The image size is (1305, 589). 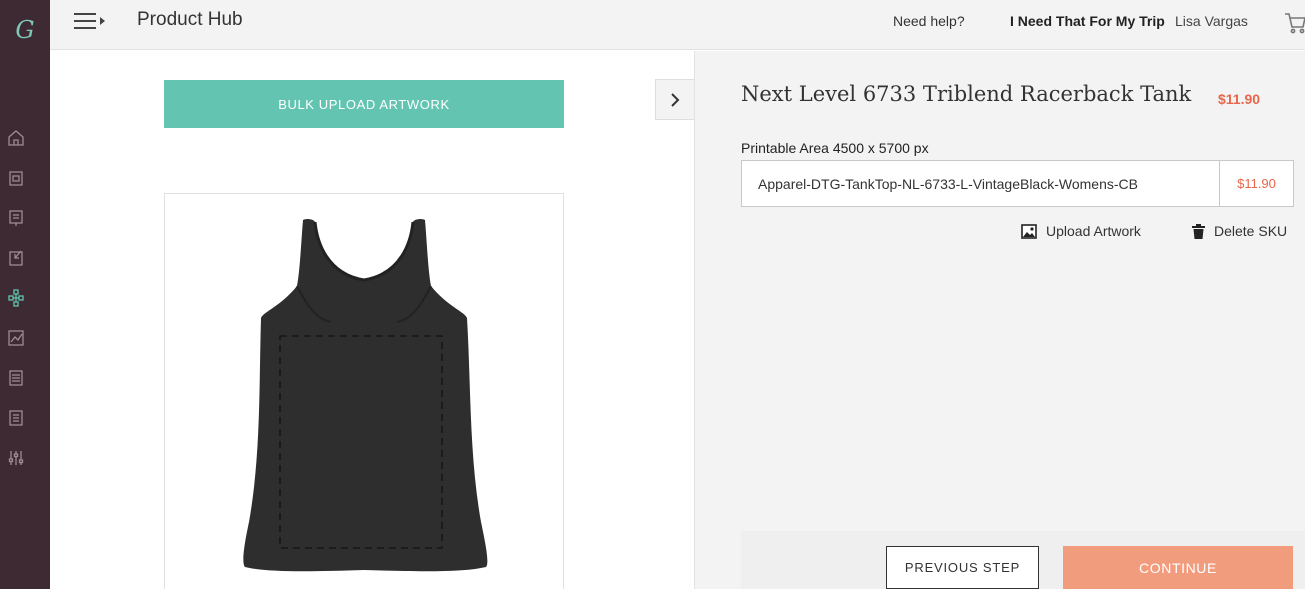 I want to click on product-title: Next Level 6733 Triblend Racerback Tank, so click(x=966, y=94).